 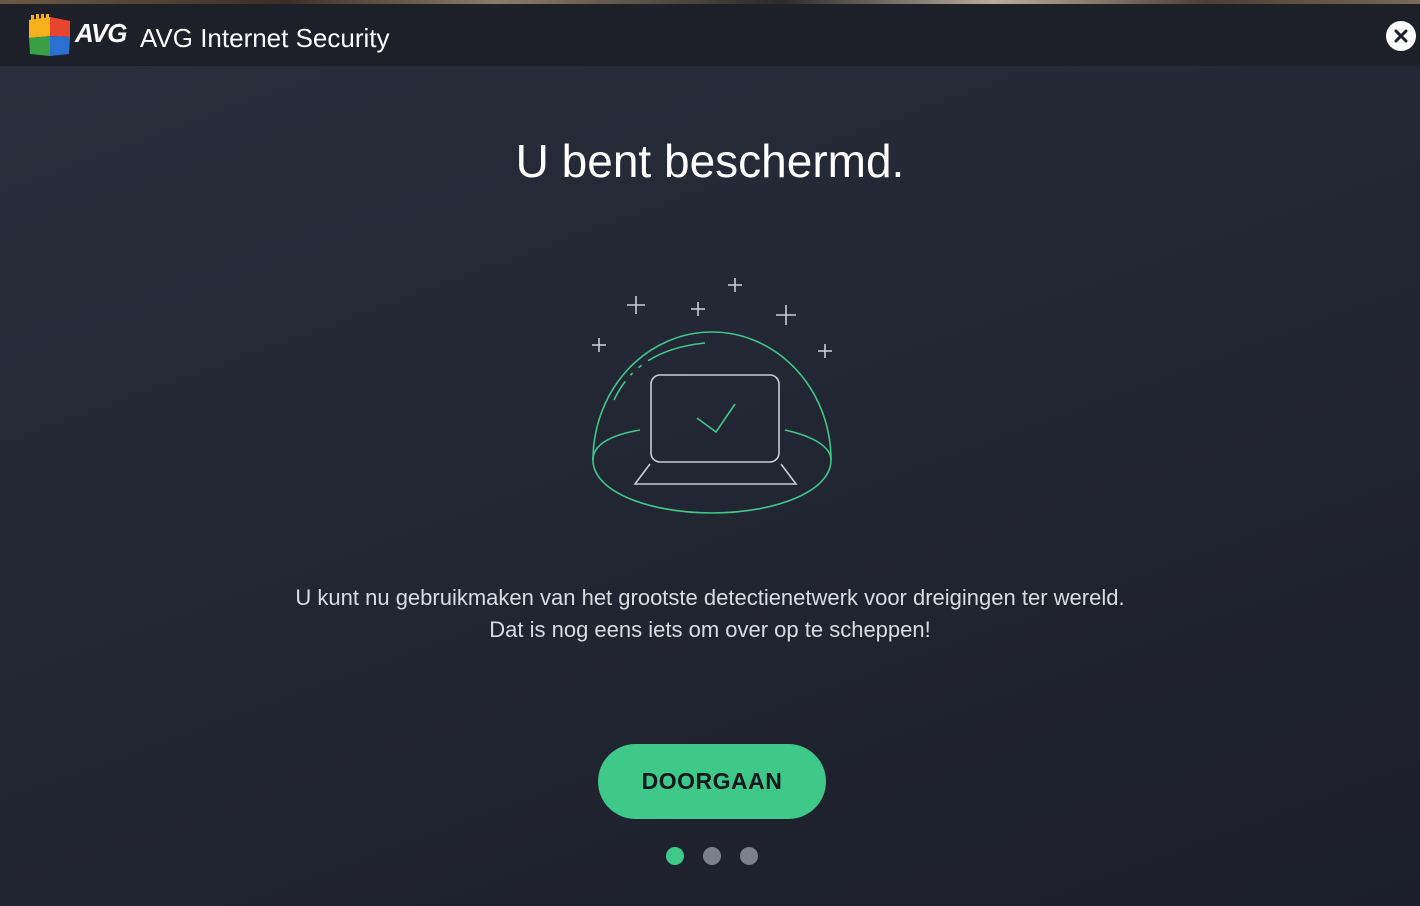 I want to click on pagination-dots, so click(x=715, y=857).